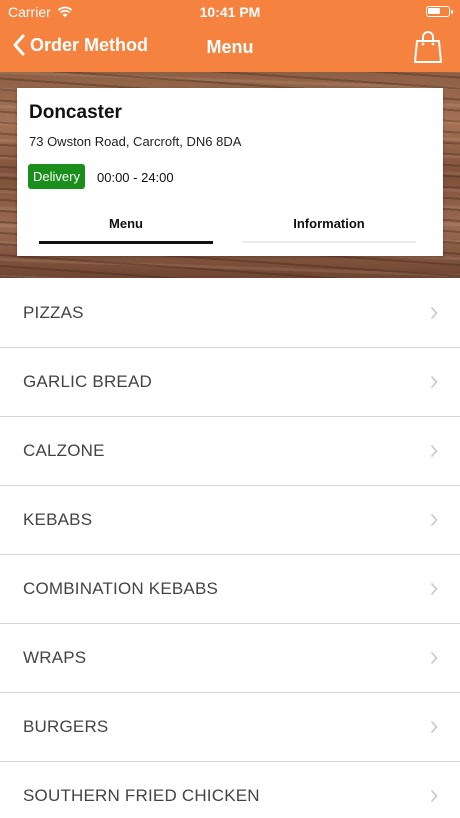  I want to click on category-label: WRAPS, so click(55, 657).